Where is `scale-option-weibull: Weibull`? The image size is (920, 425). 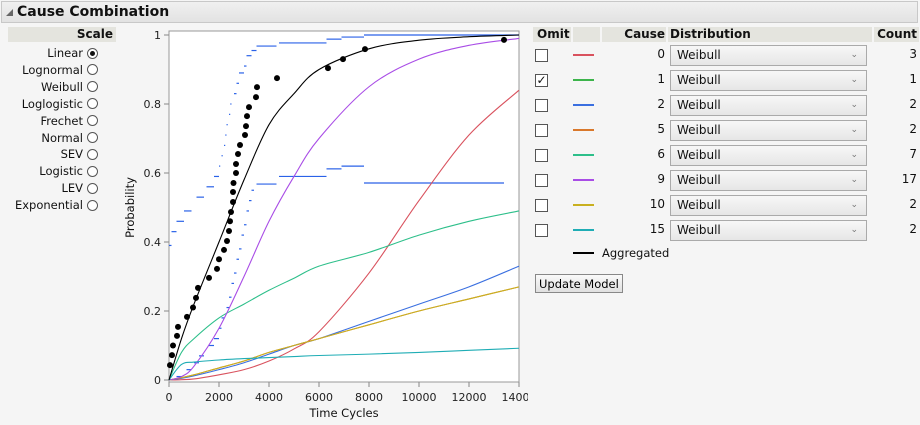 scale-option-weibull: Weibull is located at coordinates (53, 87).